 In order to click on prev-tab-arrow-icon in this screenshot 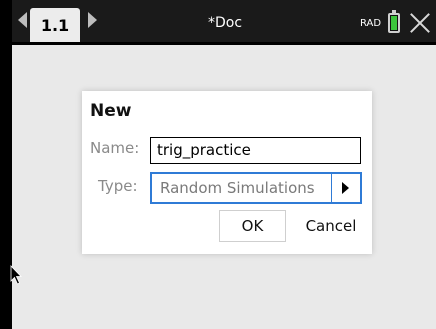, I will do `click(22, 20)`.